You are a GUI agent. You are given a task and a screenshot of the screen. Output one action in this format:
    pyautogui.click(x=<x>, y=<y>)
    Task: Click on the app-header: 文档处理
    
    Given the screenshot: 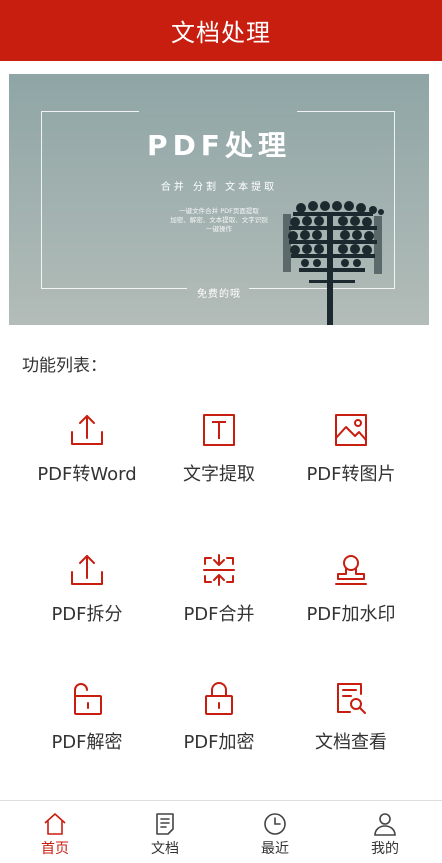 What is the action you would take?
    pyautogui.click(x=221, y=30)
    